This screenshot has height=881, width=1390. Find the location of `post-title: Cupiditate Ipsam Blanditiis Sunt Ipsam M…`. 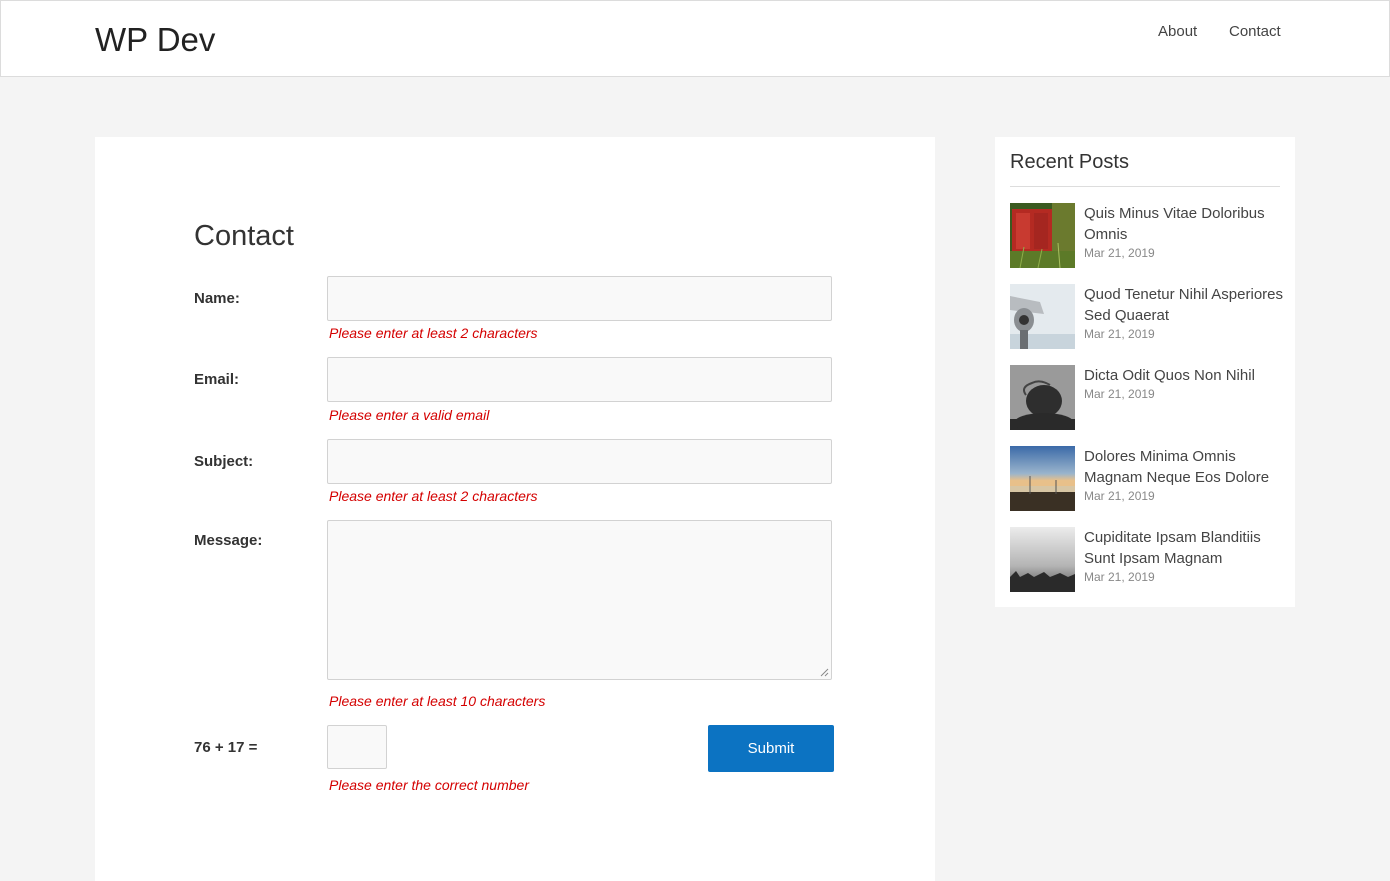

post-title: Cupiditate Ipsam Blanditiis Sunt Ipsam M… is located at coordinates (1184, 548).